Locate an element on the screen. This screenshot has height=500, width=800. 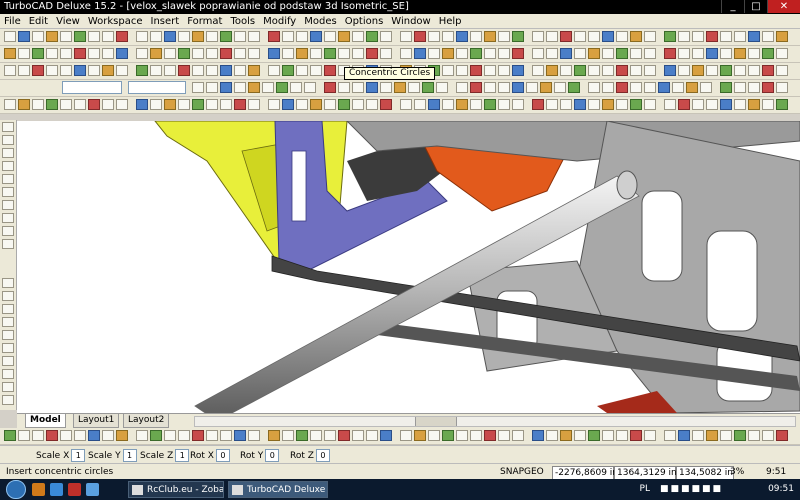
language-indicator: PL is located at coordinates (645, 489).